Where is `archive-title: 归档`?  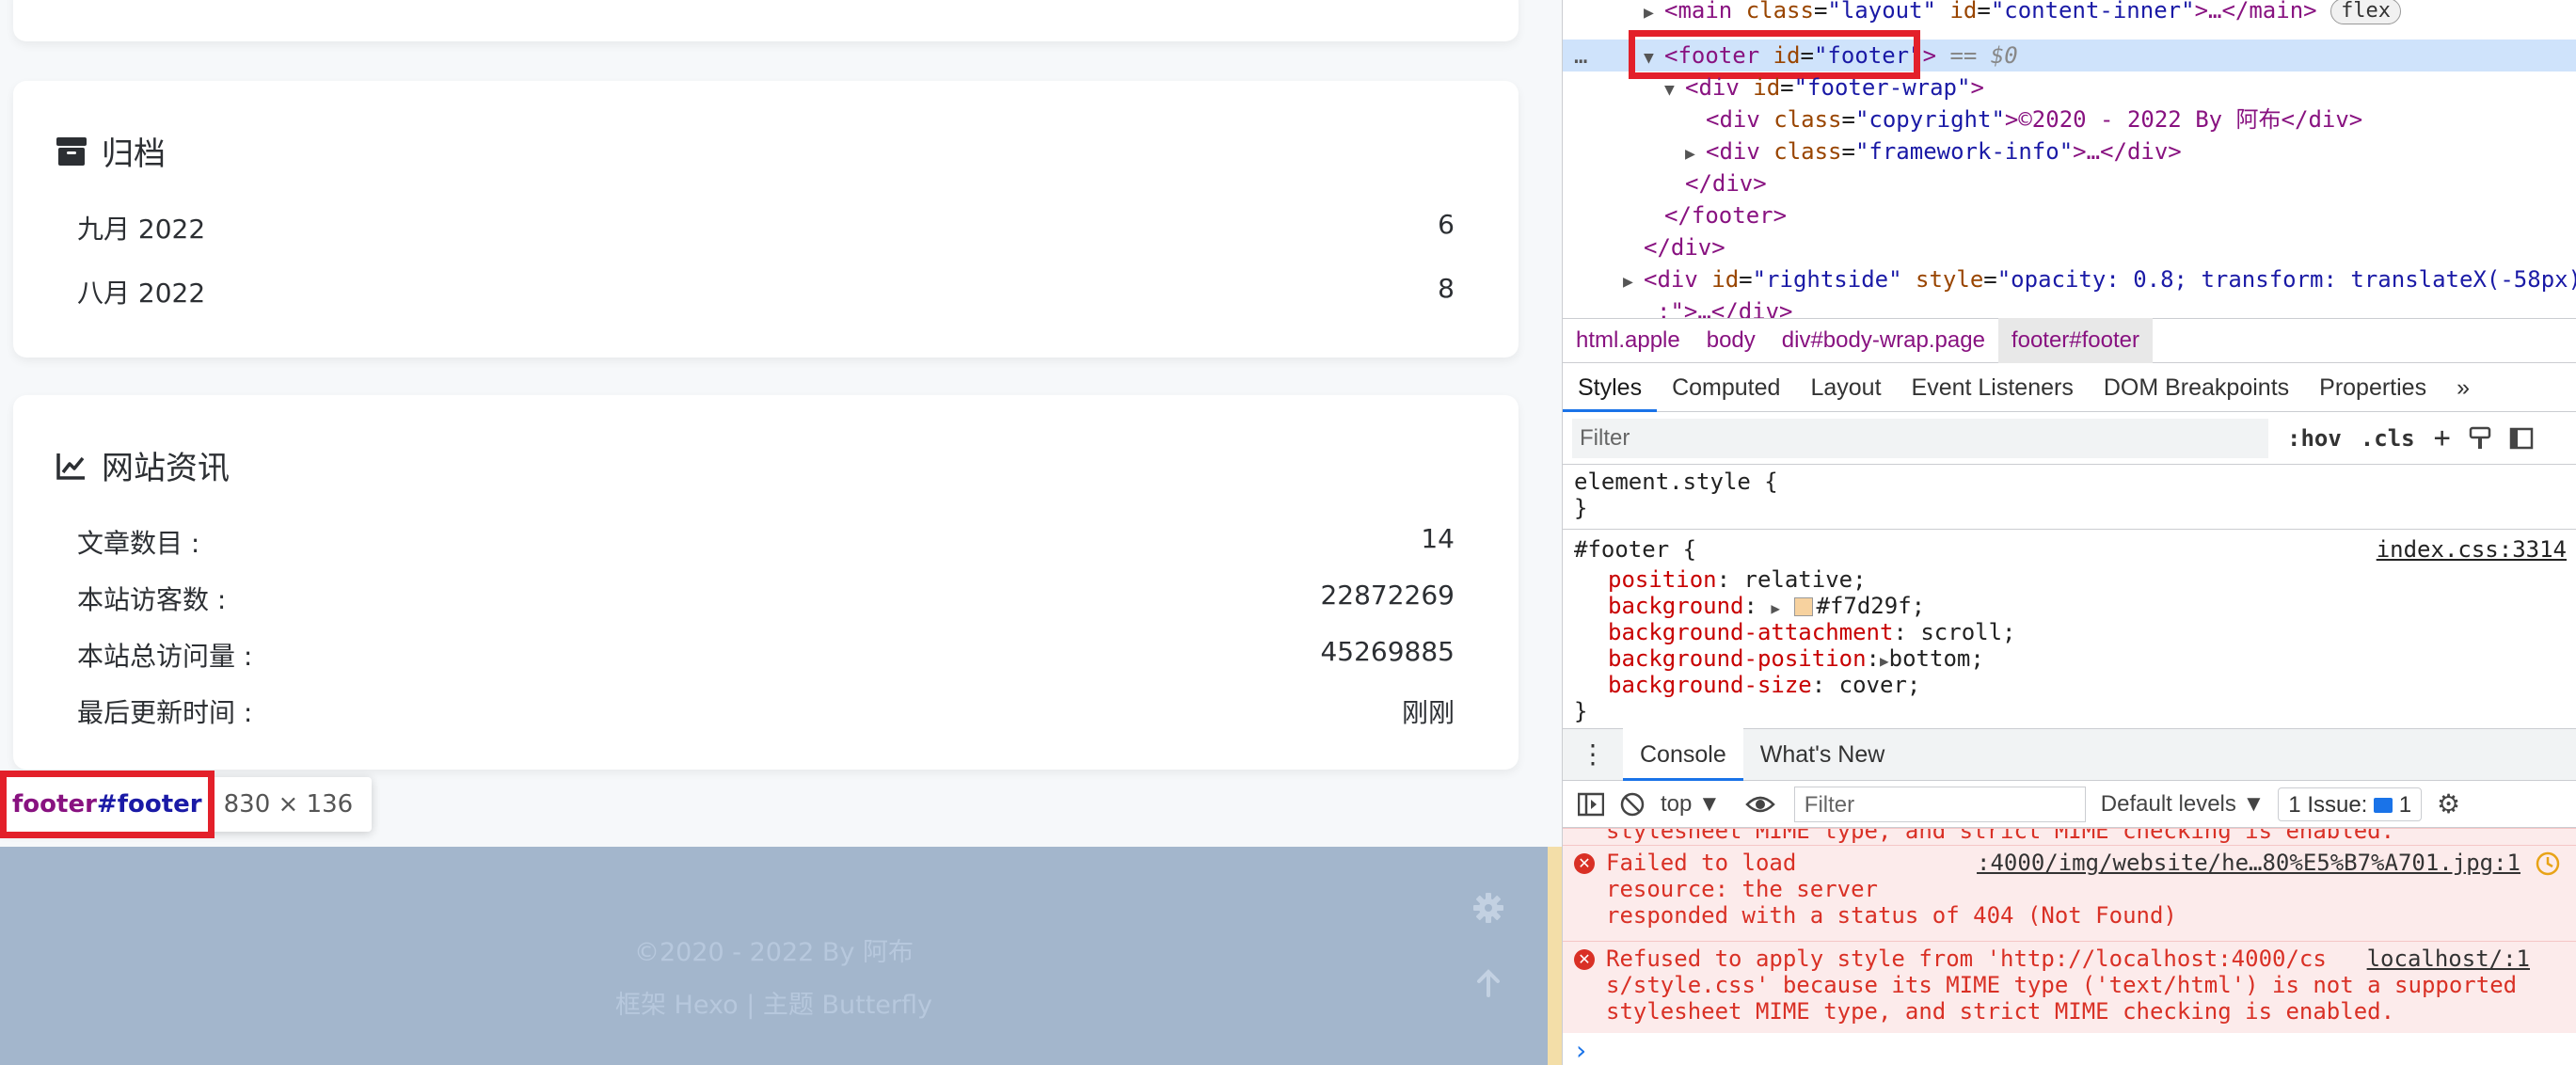 archive-title: 归档 is located at coordinates (111, 151).